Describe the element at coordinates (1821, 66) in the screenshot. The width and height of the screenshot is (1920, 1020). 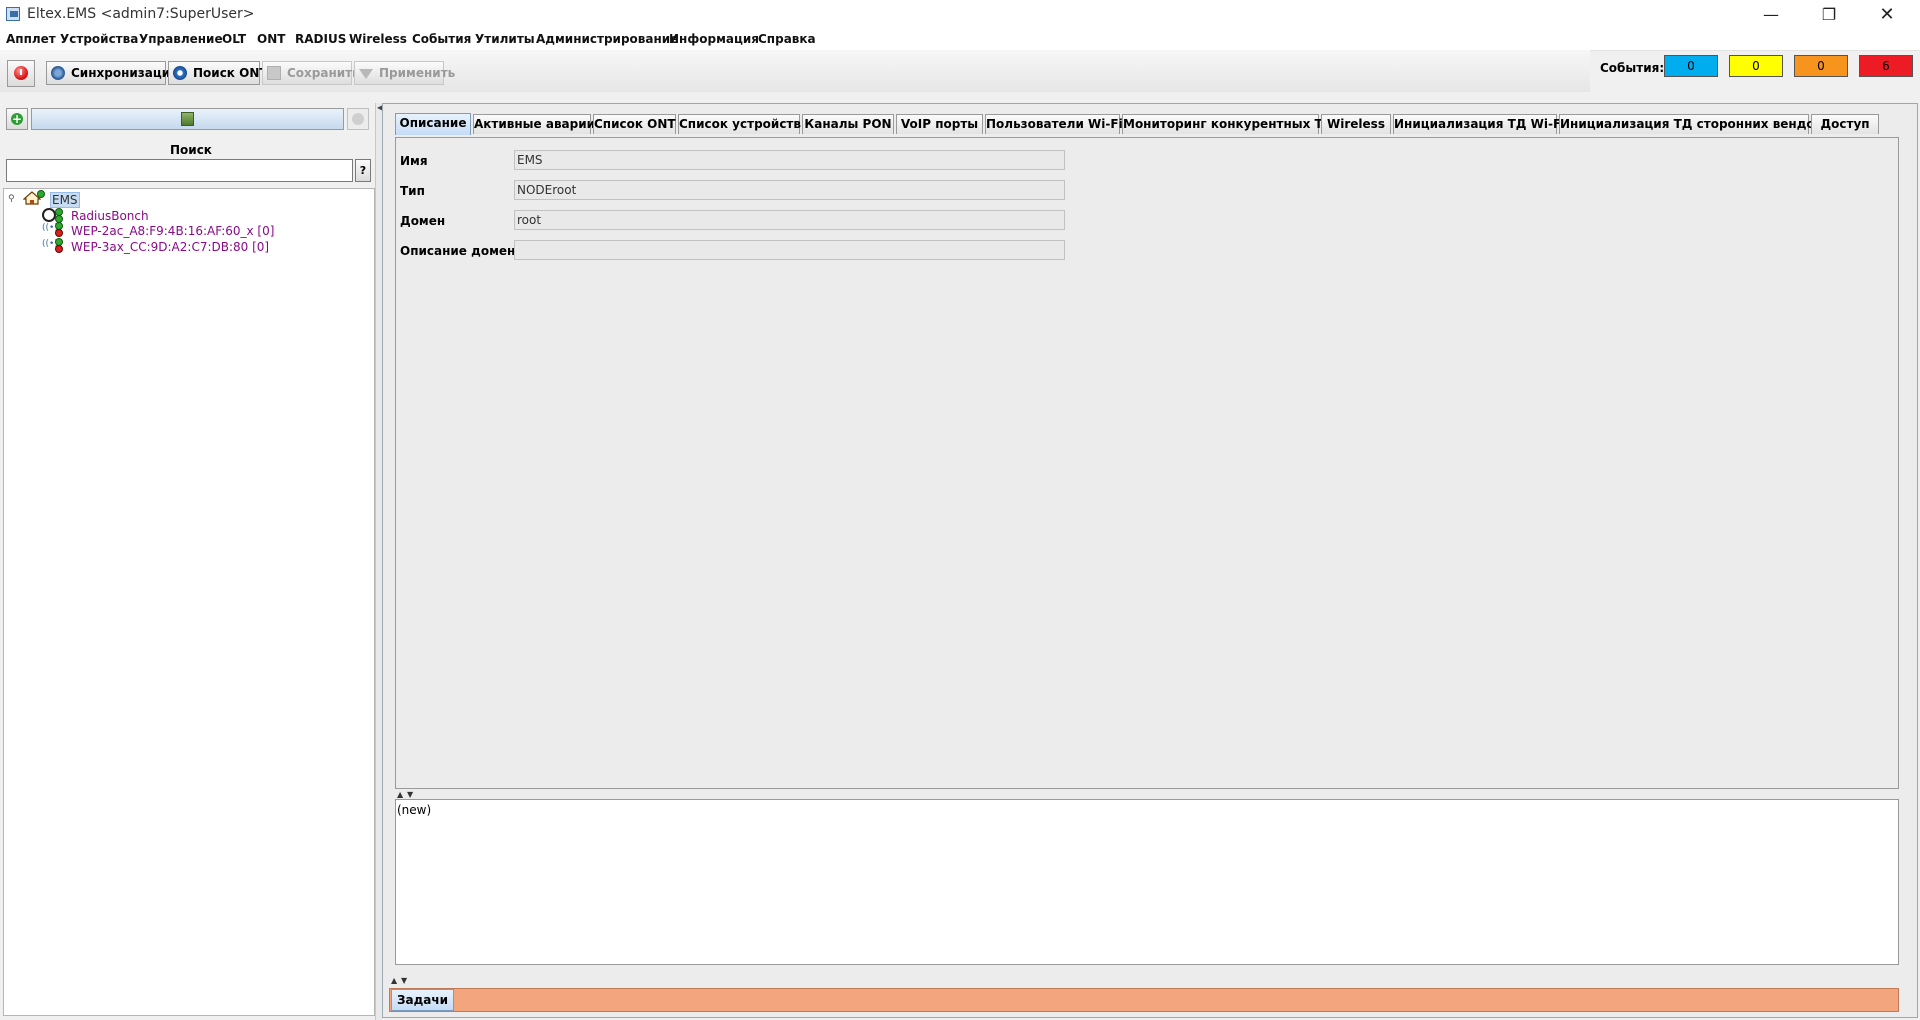
I see `event-badge-major: 0` at that location.